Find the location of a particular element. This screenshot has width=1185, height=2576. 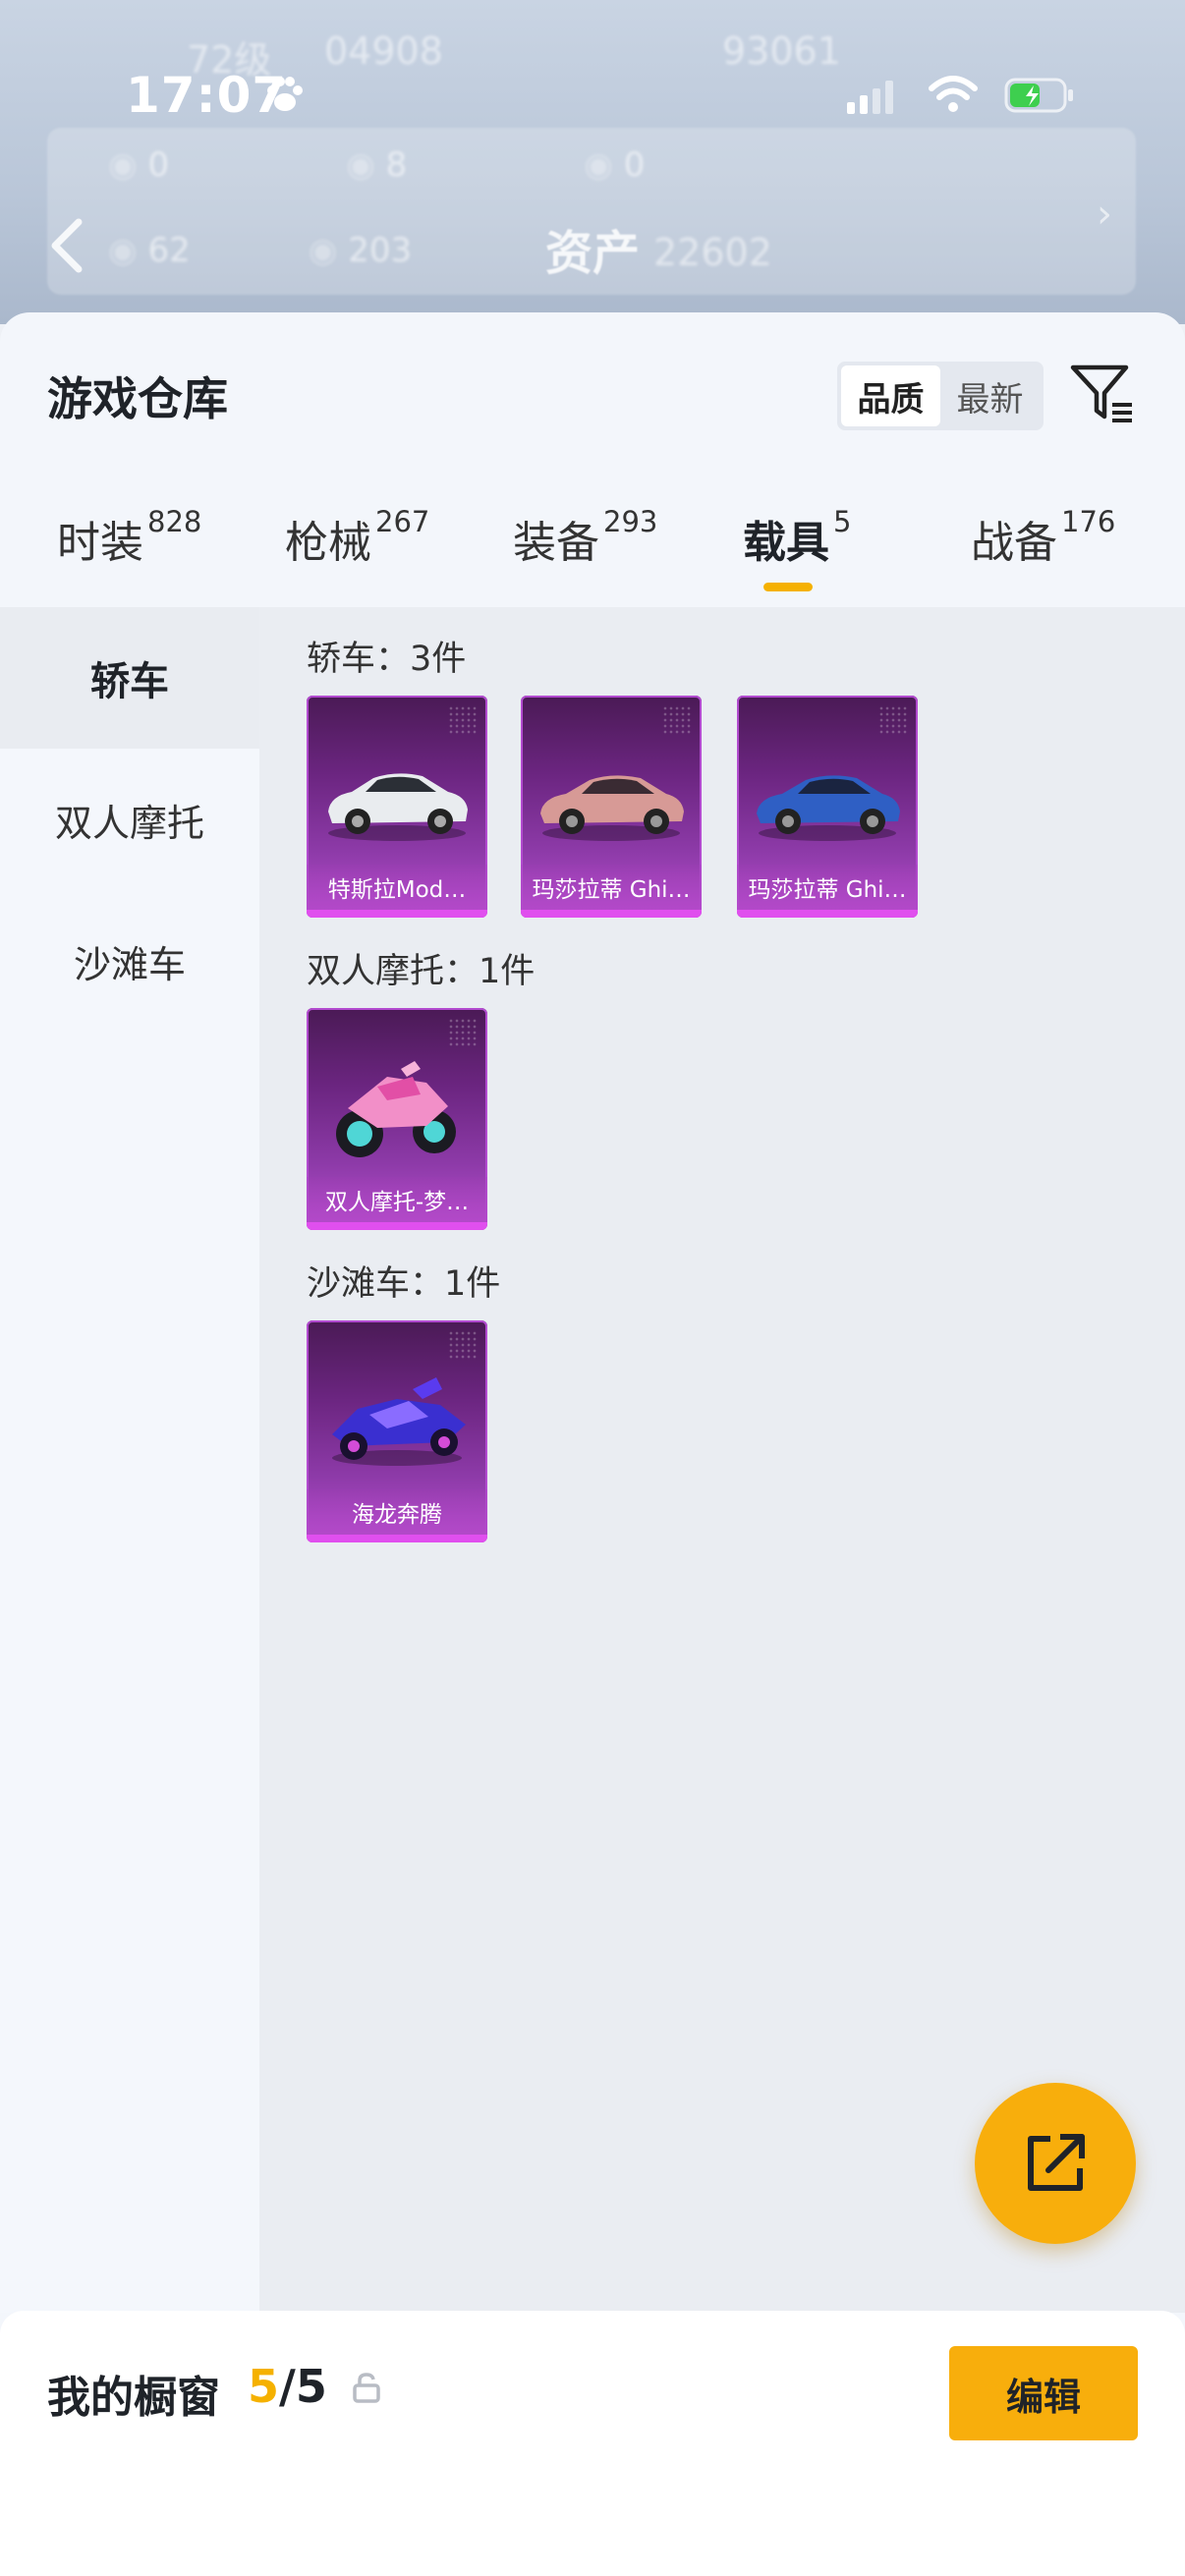

signal-icon is located at coordinates (870, 97).